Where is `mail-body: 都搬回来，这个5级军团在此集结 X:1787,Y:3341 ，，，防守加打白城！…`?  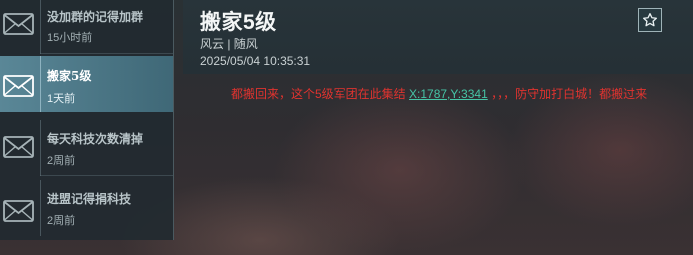 mail-body: 都搬回来，这个5级军团在此集结 X:1787,Y:3341 ，，，防守加打白城！… is located at coordinates (453, 94).